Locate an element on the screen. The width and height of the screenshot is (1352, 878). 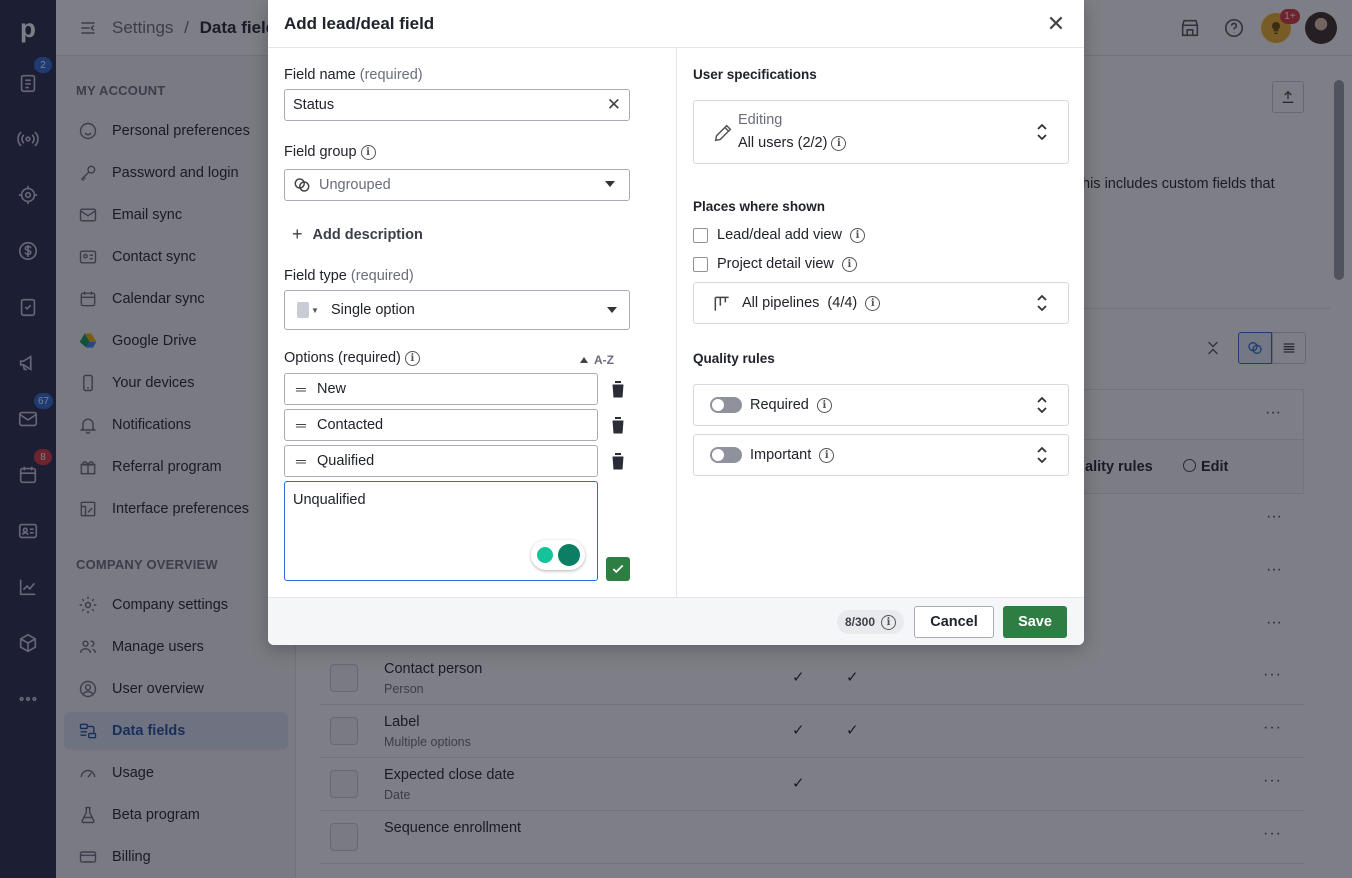
close-button: ✕ is located at coordinates (1056, 23).